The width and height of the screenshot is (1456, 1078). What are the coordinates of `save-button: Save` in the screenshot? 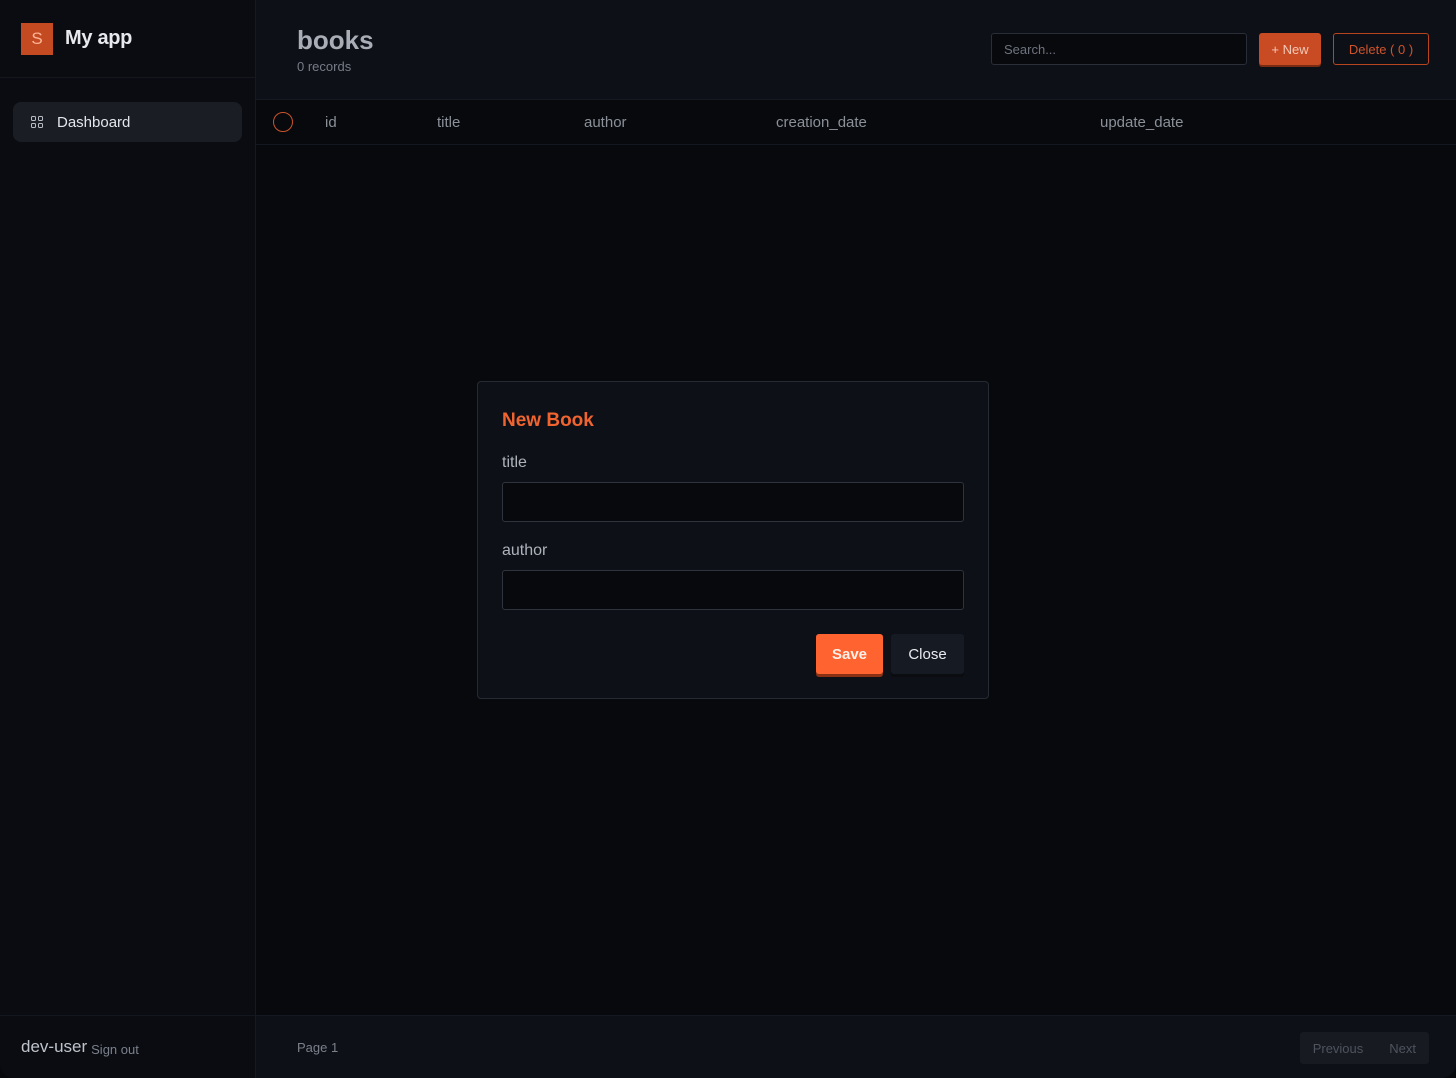 It's located at (849, 654).